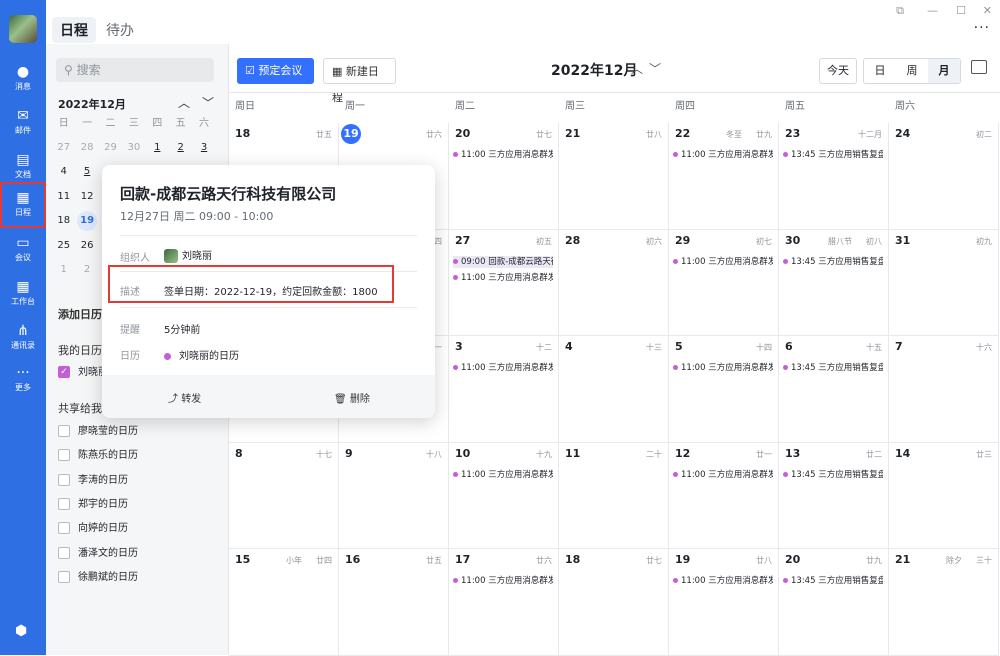 This screenshot has width=1000, height=656. I want to click on checkbox: ✓, so click(64, 372).